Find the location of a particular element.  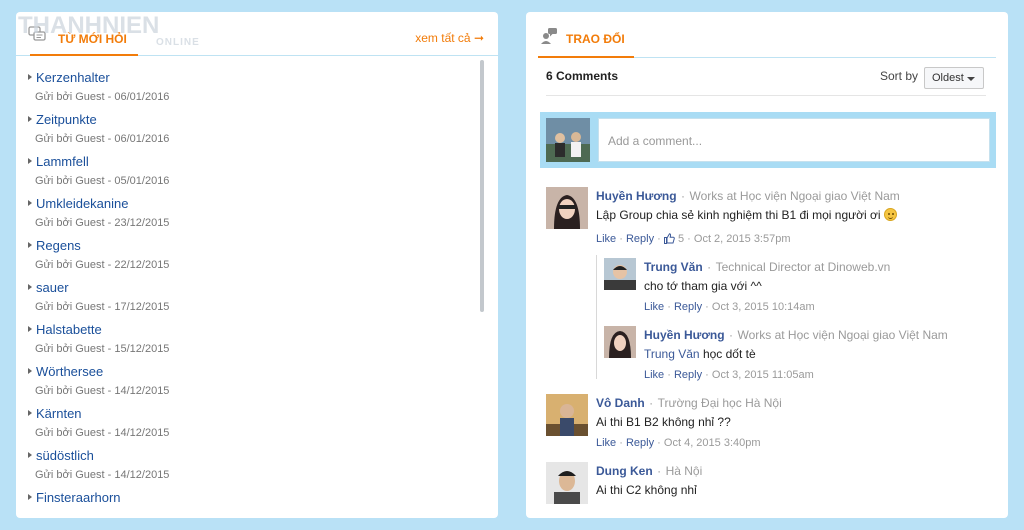

comment-text: Ai thi C2 không nhỉ is located at coordinates (646, 490).